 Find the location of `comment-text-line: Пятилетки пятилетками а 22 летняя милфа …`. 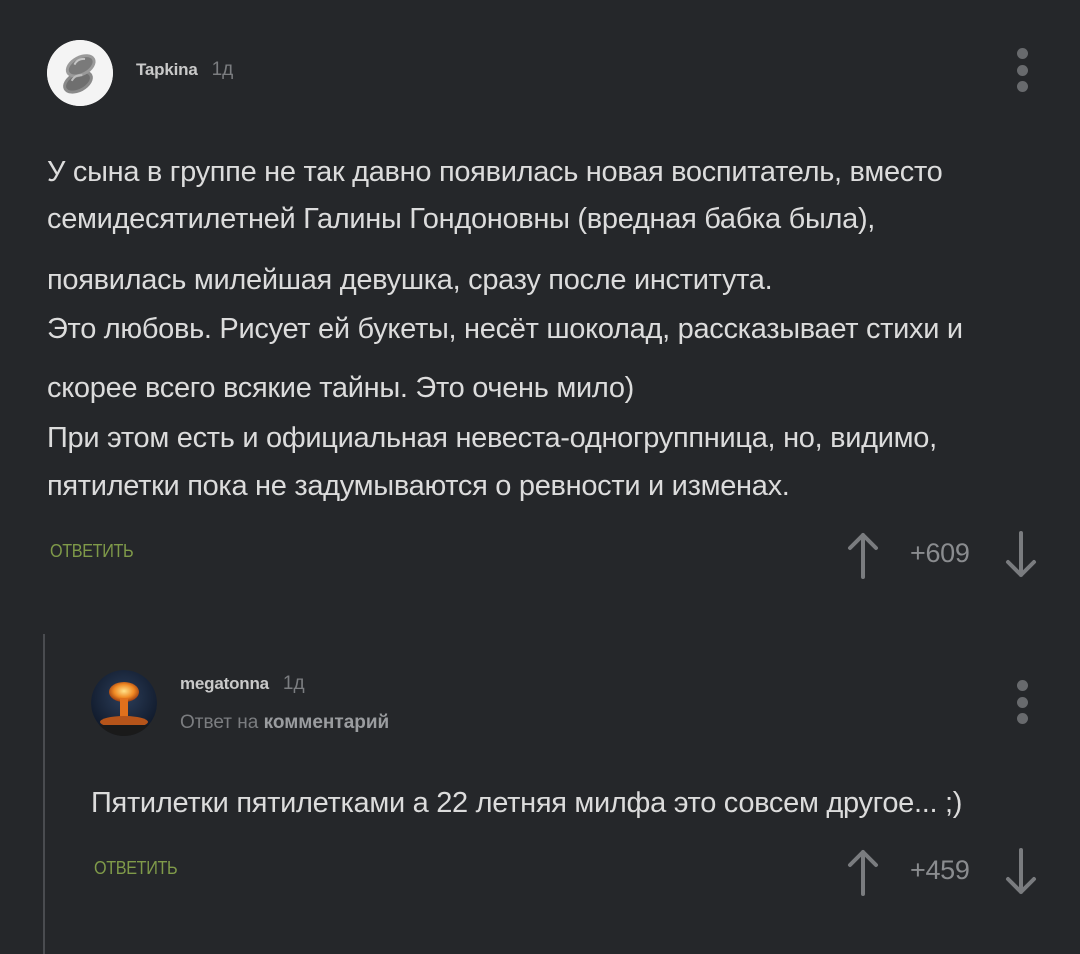

comment-text-line: Пятилетки пятилетками а 22 летняя милфа … is located at coordinates (527, 803).